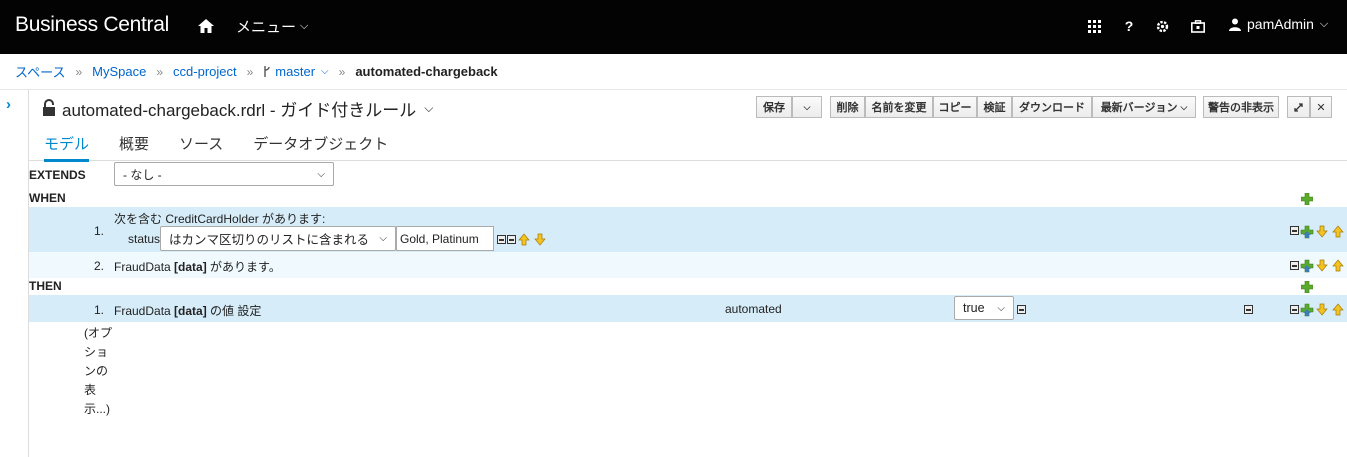 This screenshot has width=1347, height=457. Describe the element at coordinates (1052, 107) in the screenshot. I see `download-button: ダウンロード` at that location.